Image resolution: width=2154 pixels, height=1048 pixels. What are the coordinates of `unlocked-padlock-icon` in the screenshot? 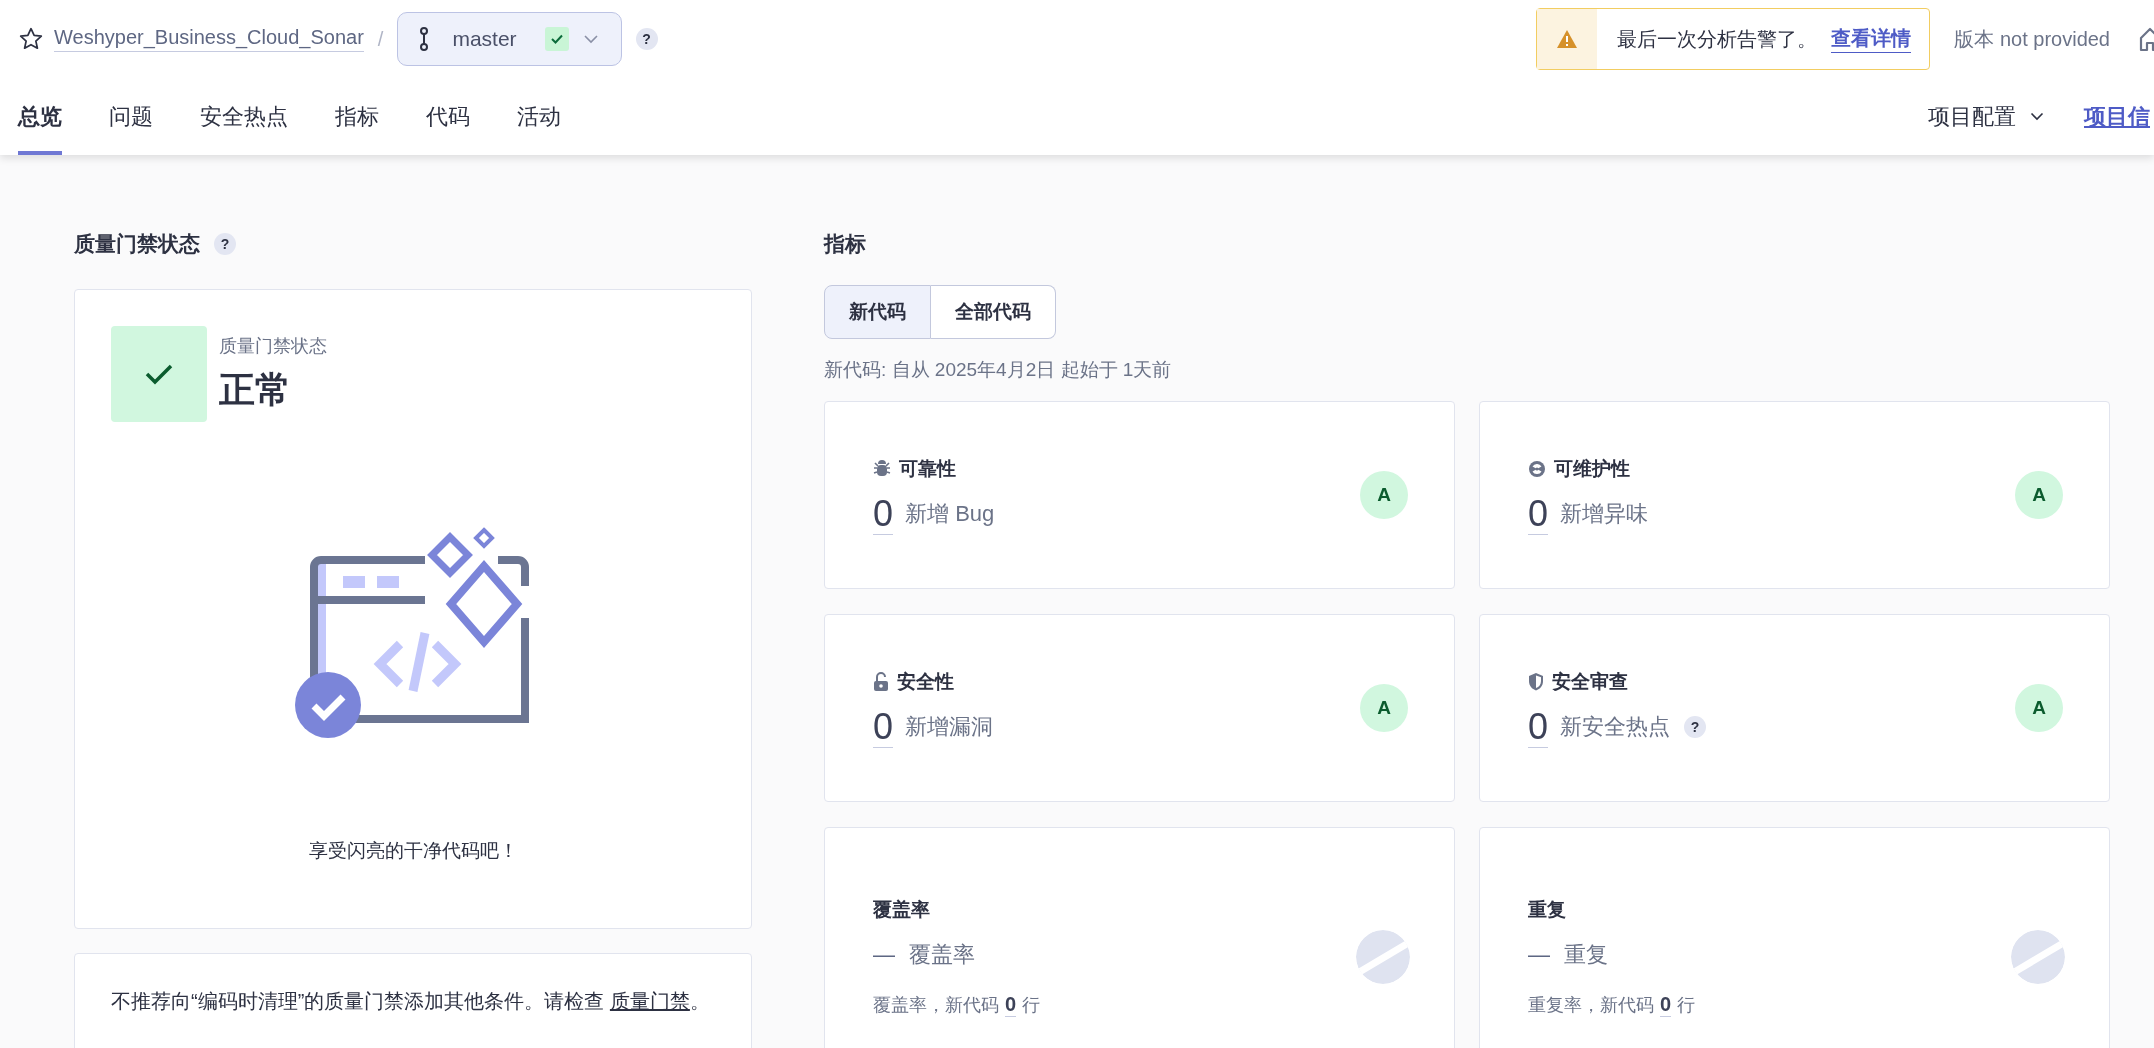 It's located at (881, 681).